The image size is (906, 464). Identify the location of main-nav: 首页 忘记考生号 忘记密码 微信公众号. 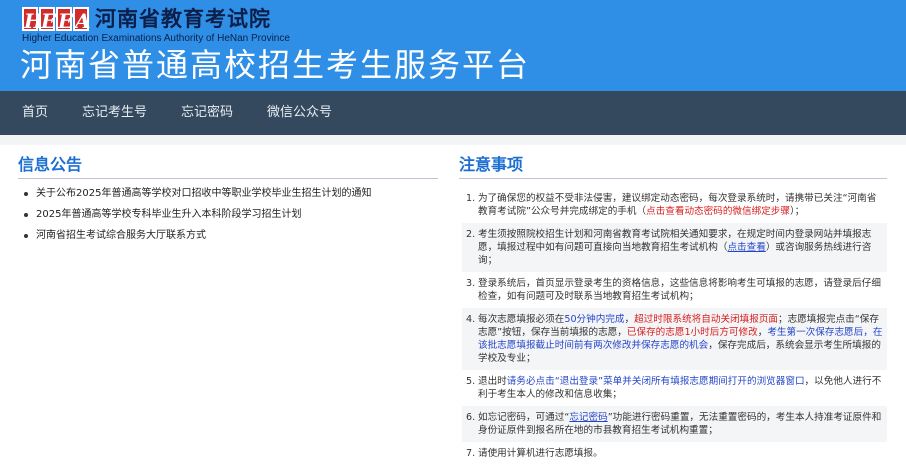
(453, 113).